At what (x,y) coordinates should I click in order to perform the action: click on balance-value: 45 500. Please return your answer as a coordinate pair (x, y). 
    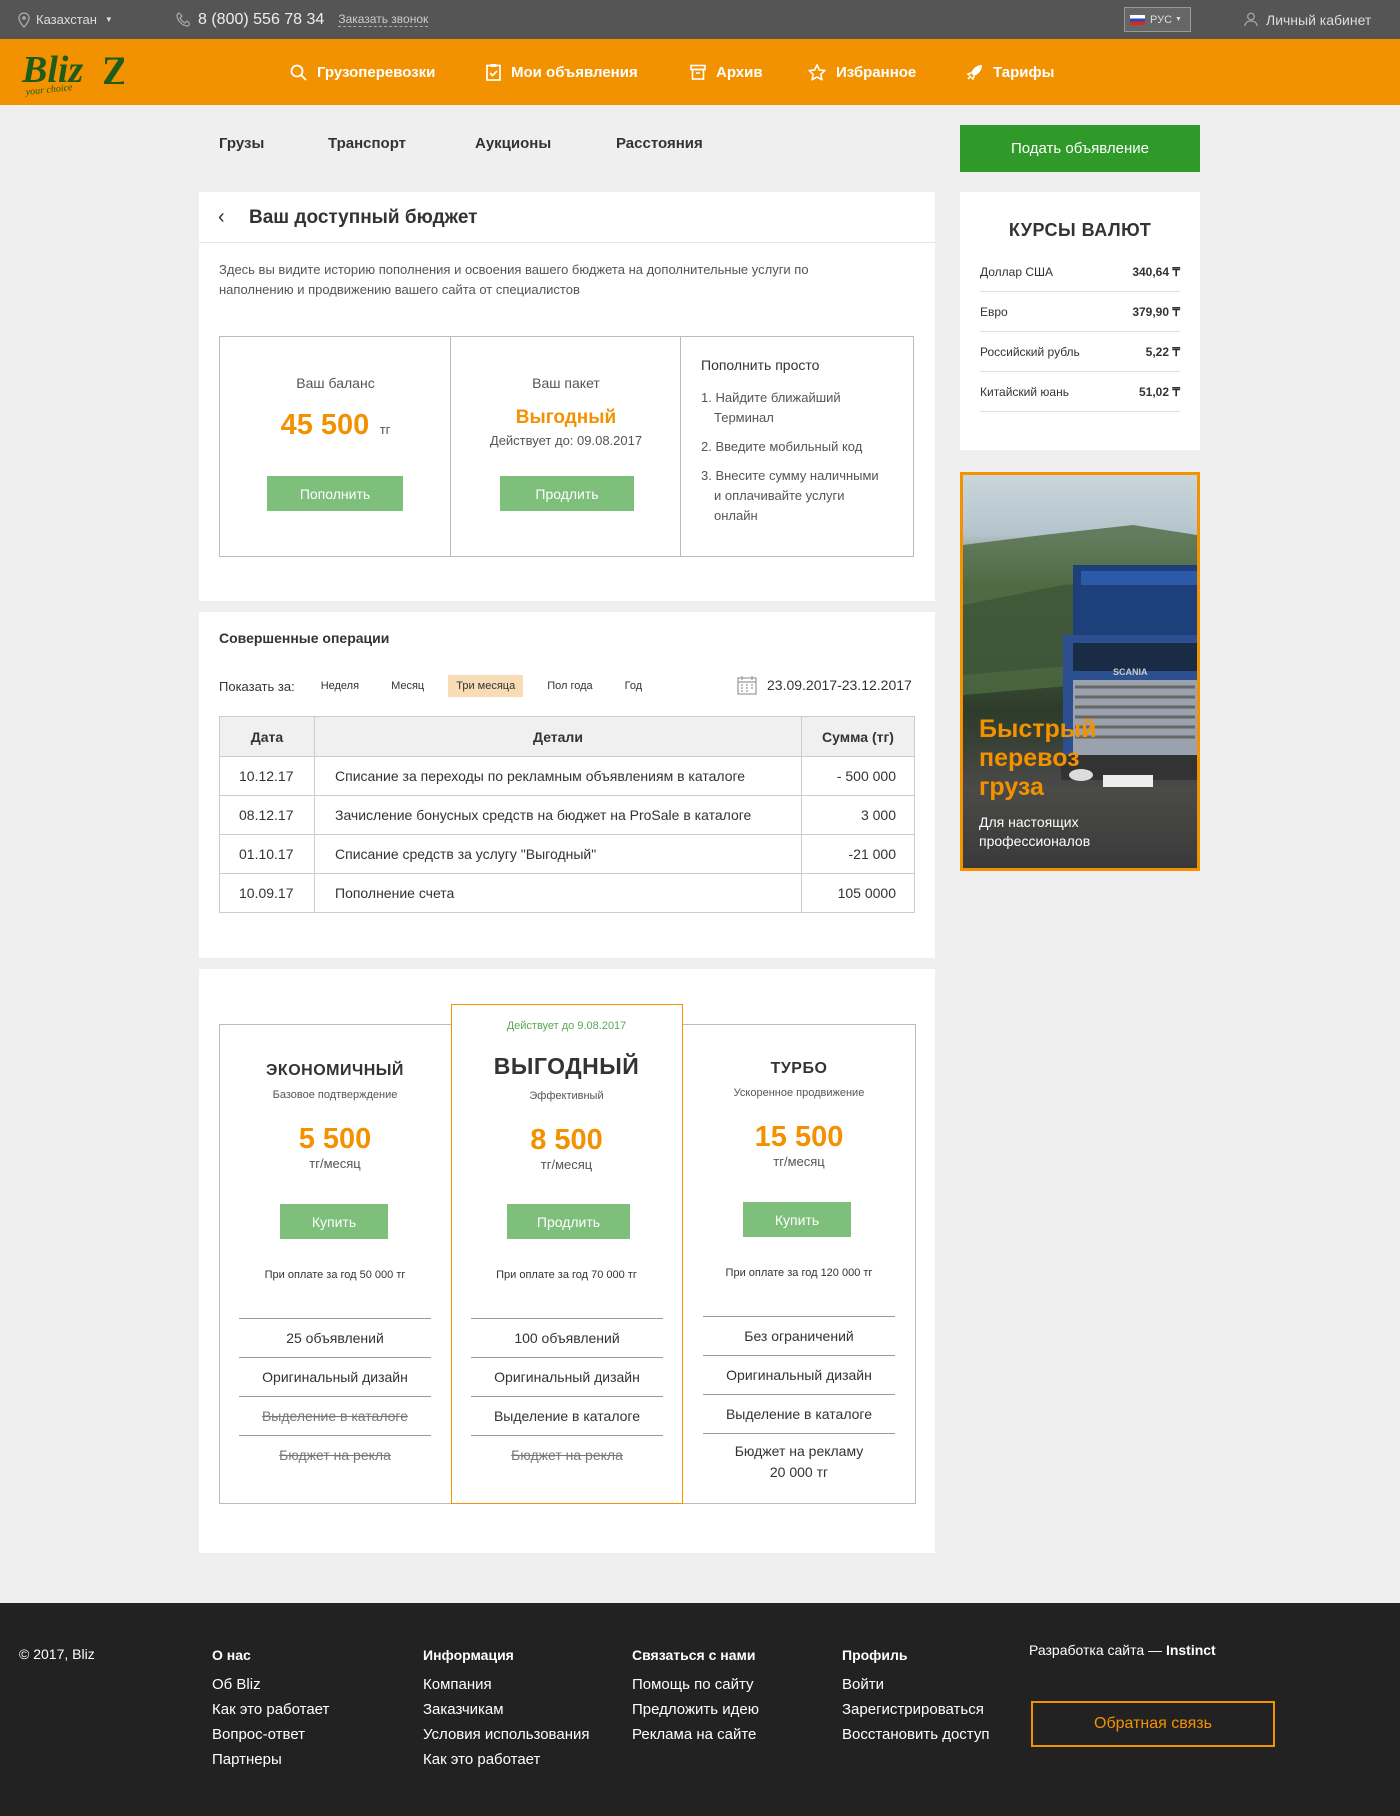
    Looking at the image, I should click on (325, 425).